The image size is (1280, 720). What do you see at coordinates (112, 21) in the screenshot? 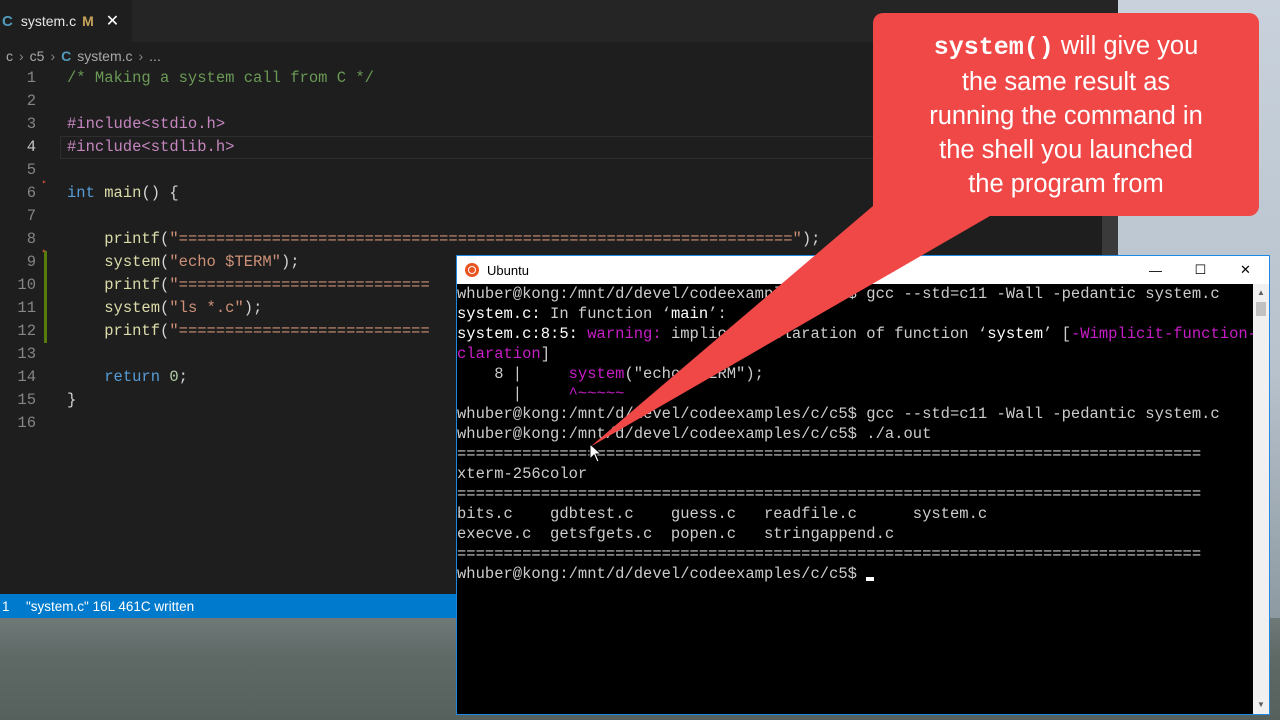
I see `close-tab-icon: ✕` at bounding box center [112, 21].